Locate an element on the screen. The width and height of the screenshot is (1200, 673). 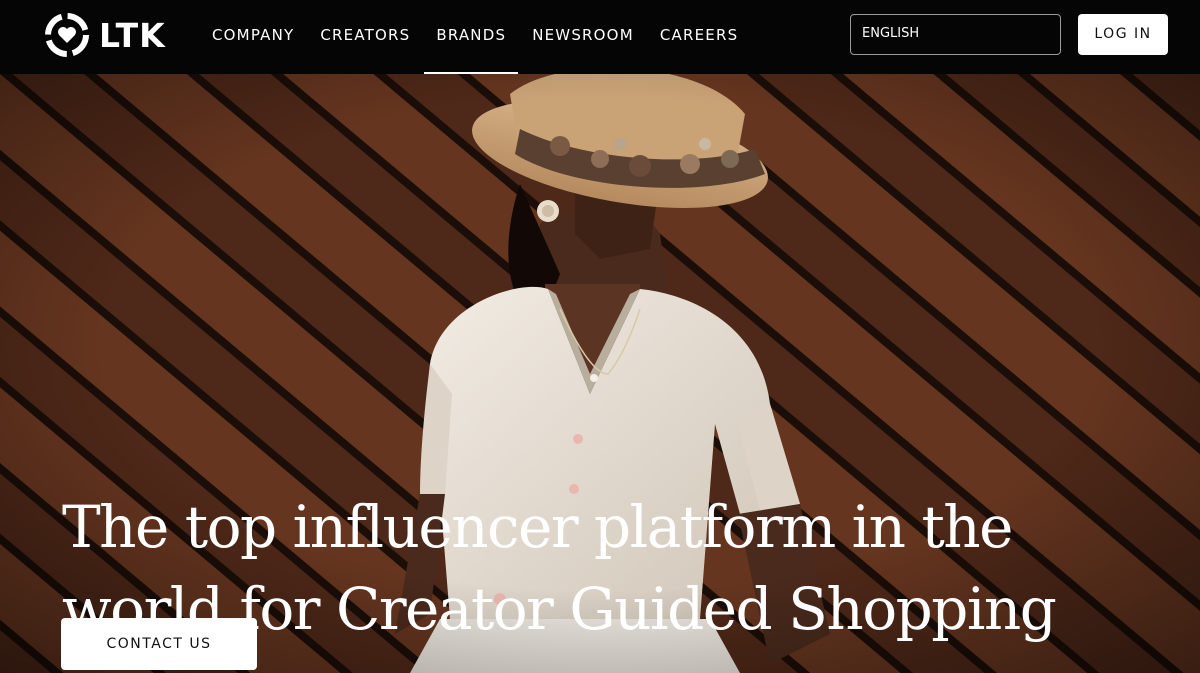
headline-line-1: The top influencer platform in the is located at coordinates (537, 527).